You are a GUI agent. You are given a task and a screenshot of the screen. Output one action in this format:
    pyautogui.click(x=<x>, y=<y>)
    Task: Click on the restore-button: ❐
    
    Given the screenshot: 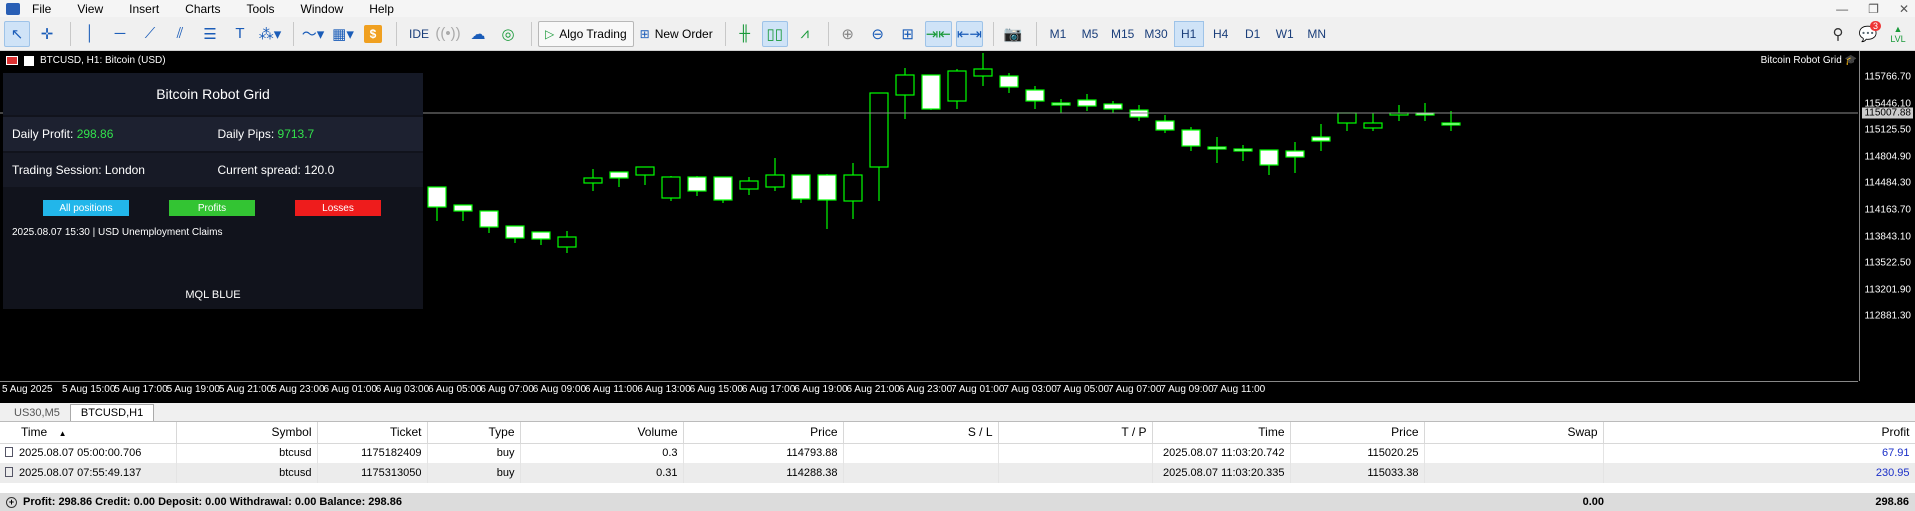 What is the action you would take?
    pyautogui.click(x=1873, y=9)
    